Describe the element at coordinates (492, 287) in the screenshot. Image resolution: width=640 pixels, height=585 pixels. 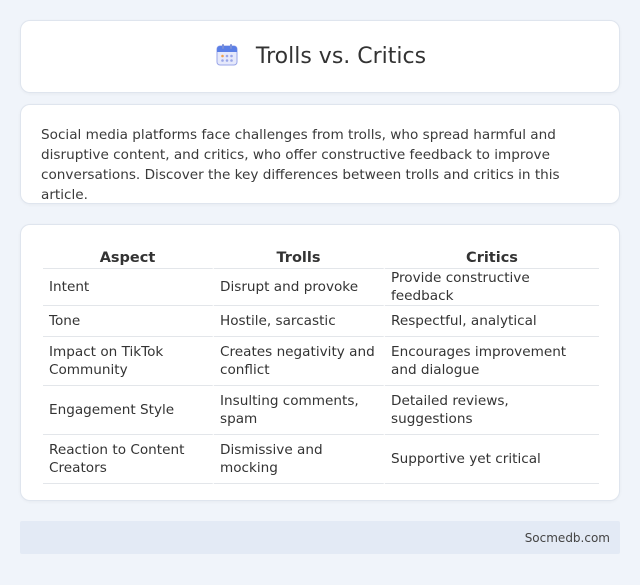
I see `table-cell: Provide constructive feedback` at that location.